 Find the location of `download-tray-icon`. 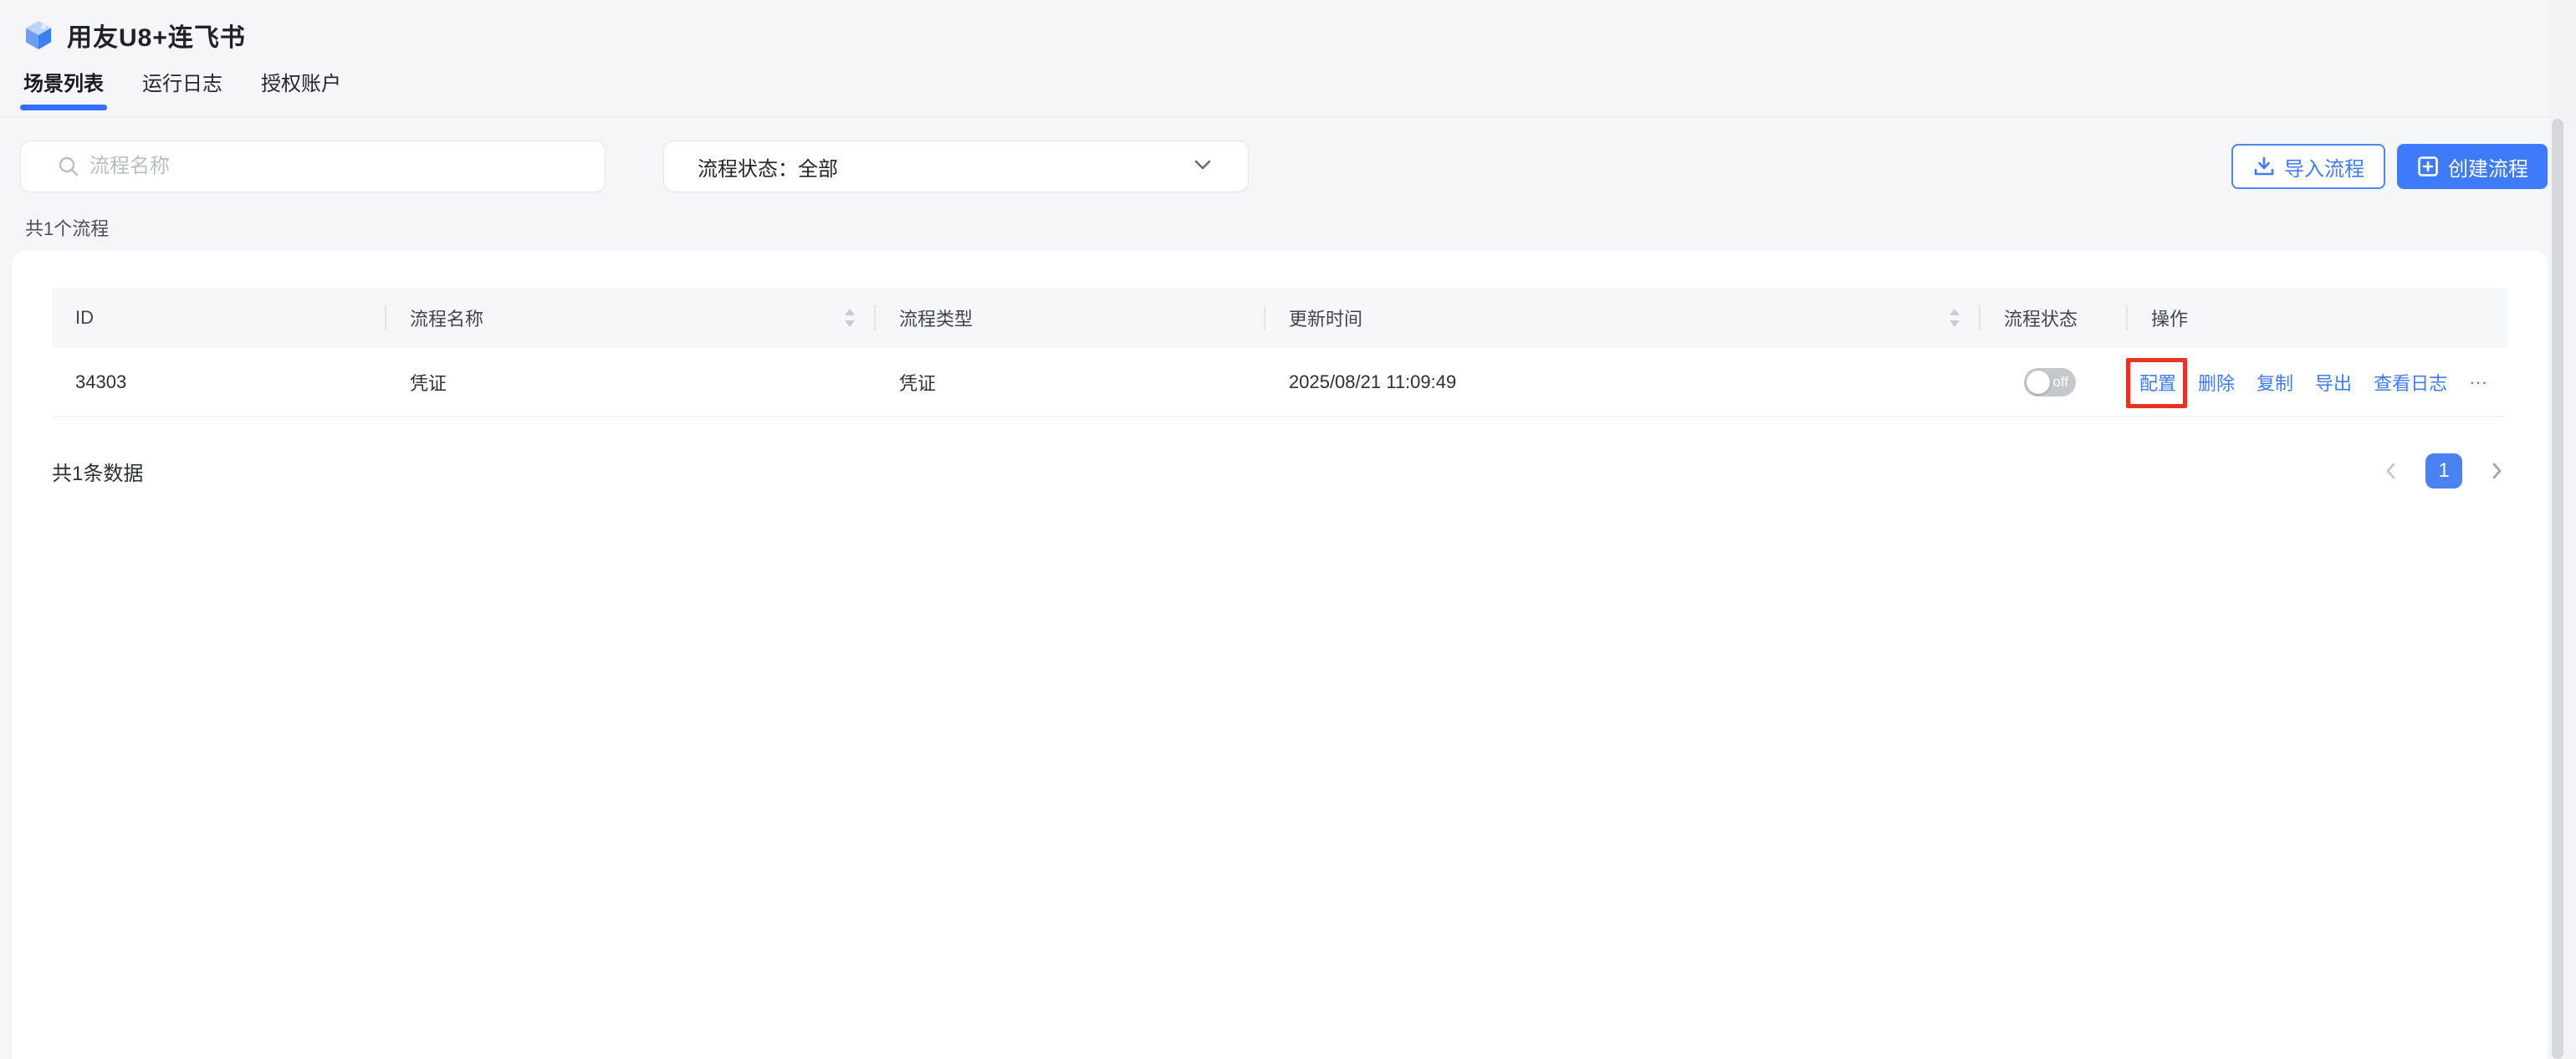

download-tray-icon is located at coordinates (2264, 166).